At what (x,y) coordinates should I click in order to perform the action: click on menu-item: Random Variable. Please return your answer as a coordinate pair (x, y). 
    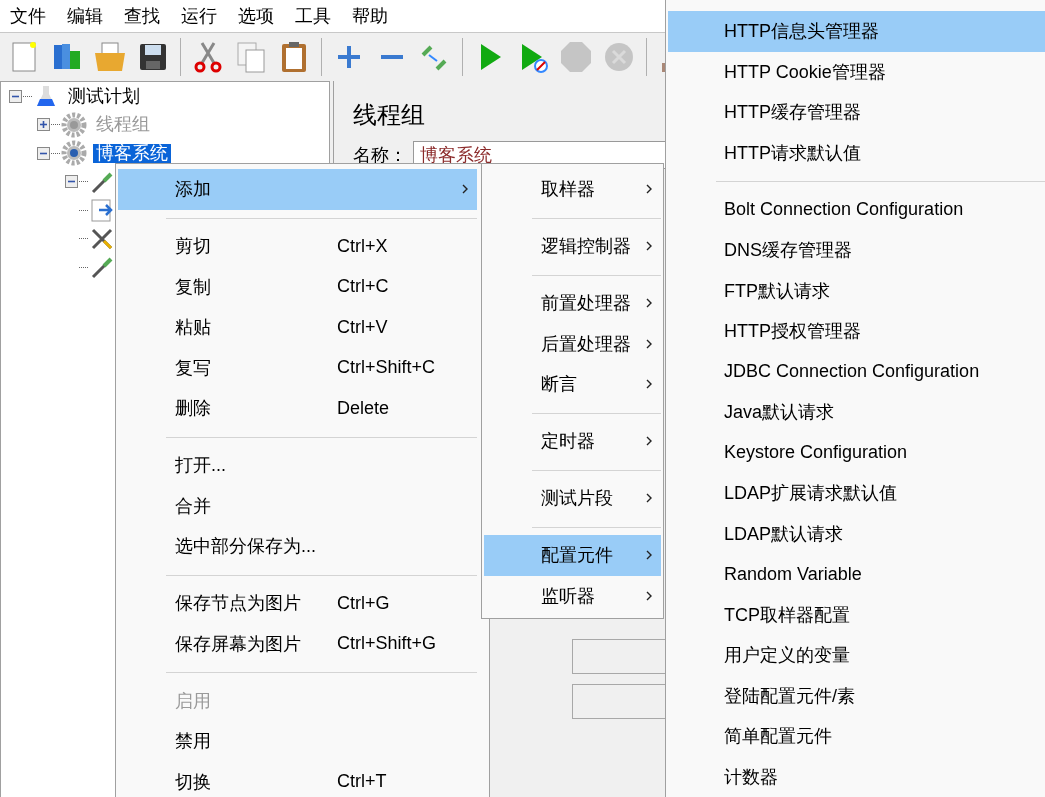
    Looking at the image, I should click on (856, 574).